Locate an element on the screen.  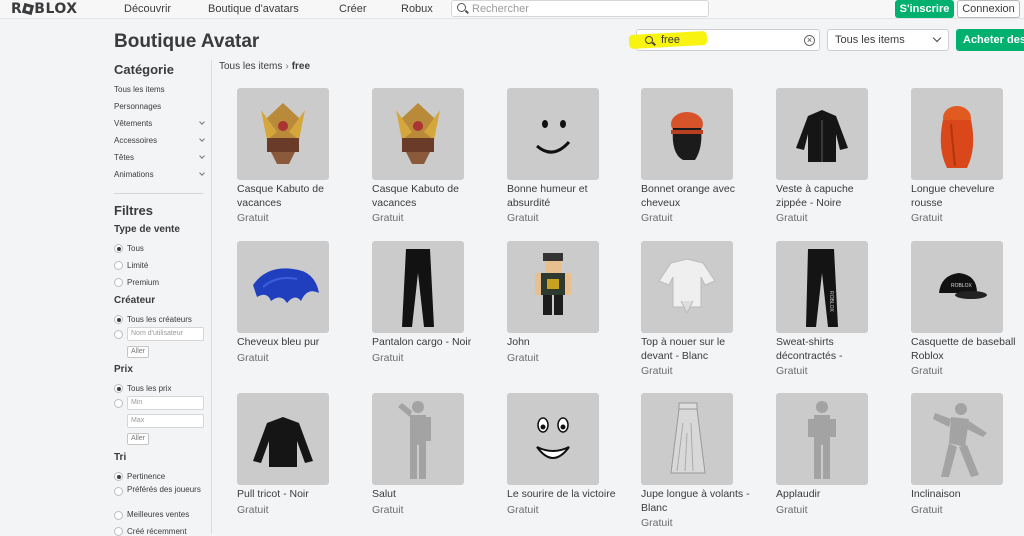
red-hair-icon is located at coordinates (957, 134).